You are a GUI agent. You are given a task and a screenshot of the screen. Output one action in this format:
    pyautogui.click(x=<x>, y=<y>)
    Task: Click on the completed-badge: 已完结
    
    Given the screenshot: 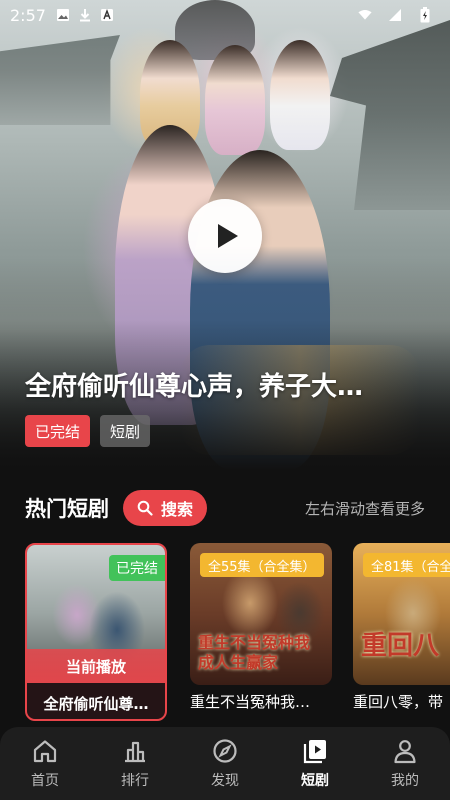 What is the action you would take?
    pyautogui.click(x=137, y=568)
    